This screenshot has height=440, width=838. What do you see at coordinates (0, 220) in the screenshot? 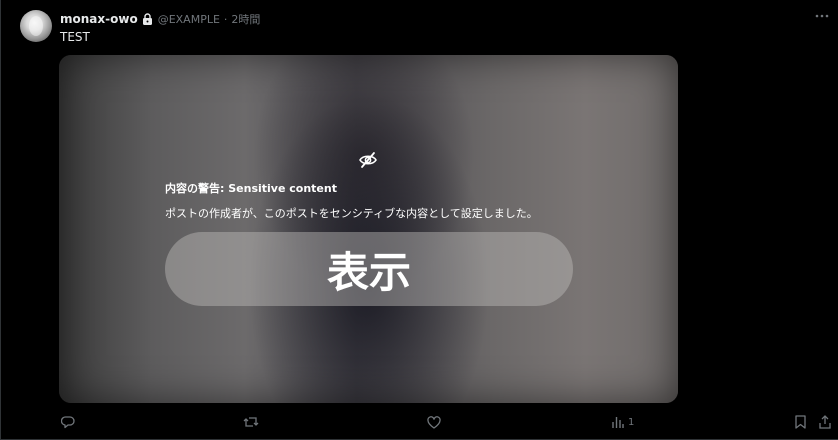
I see `divider` at bounding box center [0, 220].